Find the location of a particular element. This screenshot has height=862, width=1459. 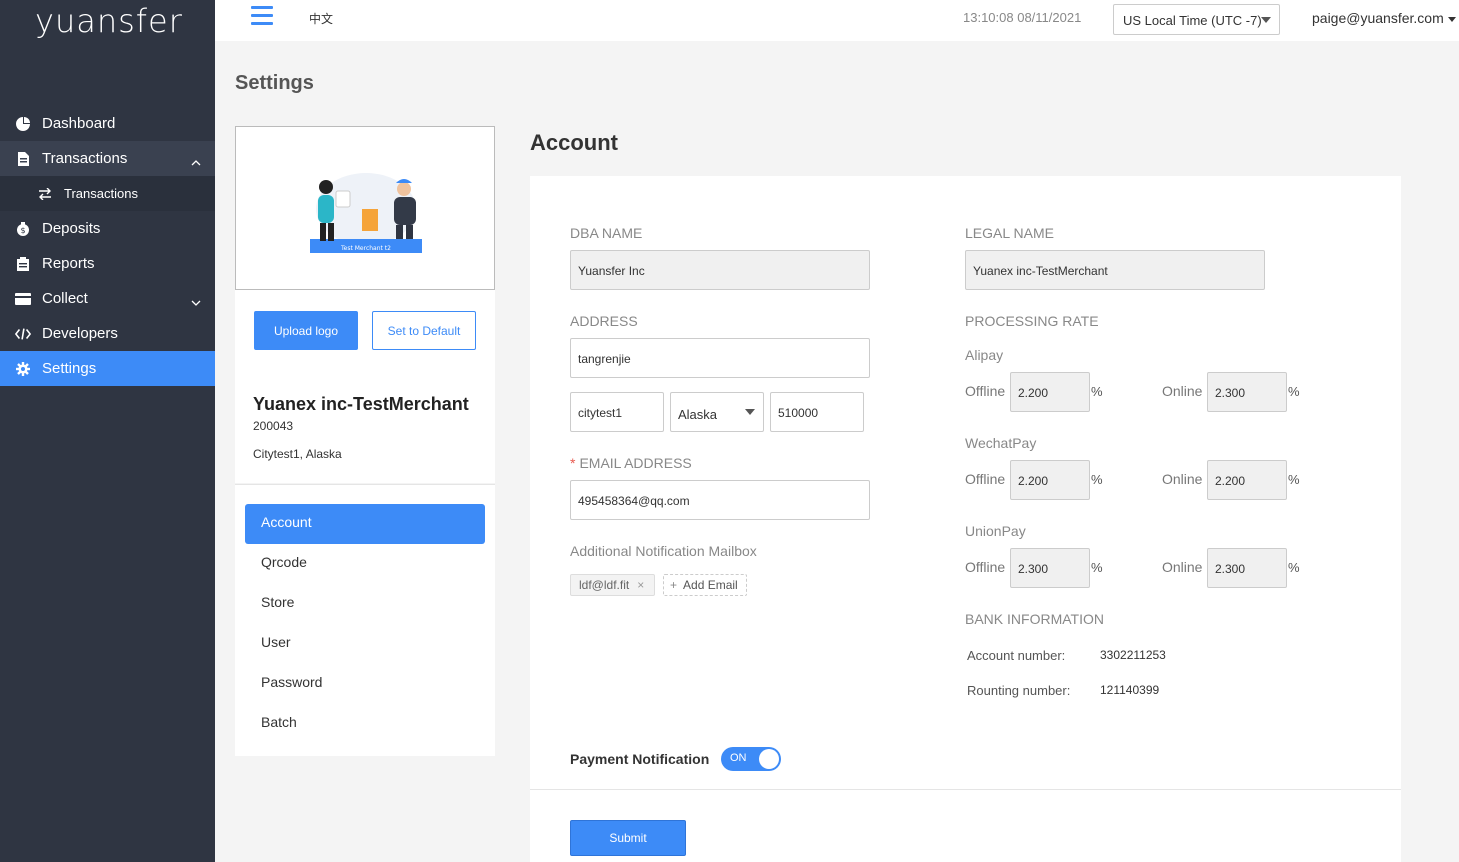

unionpay-offline-rate: 2.300 is located at coordinates (1050, 568).